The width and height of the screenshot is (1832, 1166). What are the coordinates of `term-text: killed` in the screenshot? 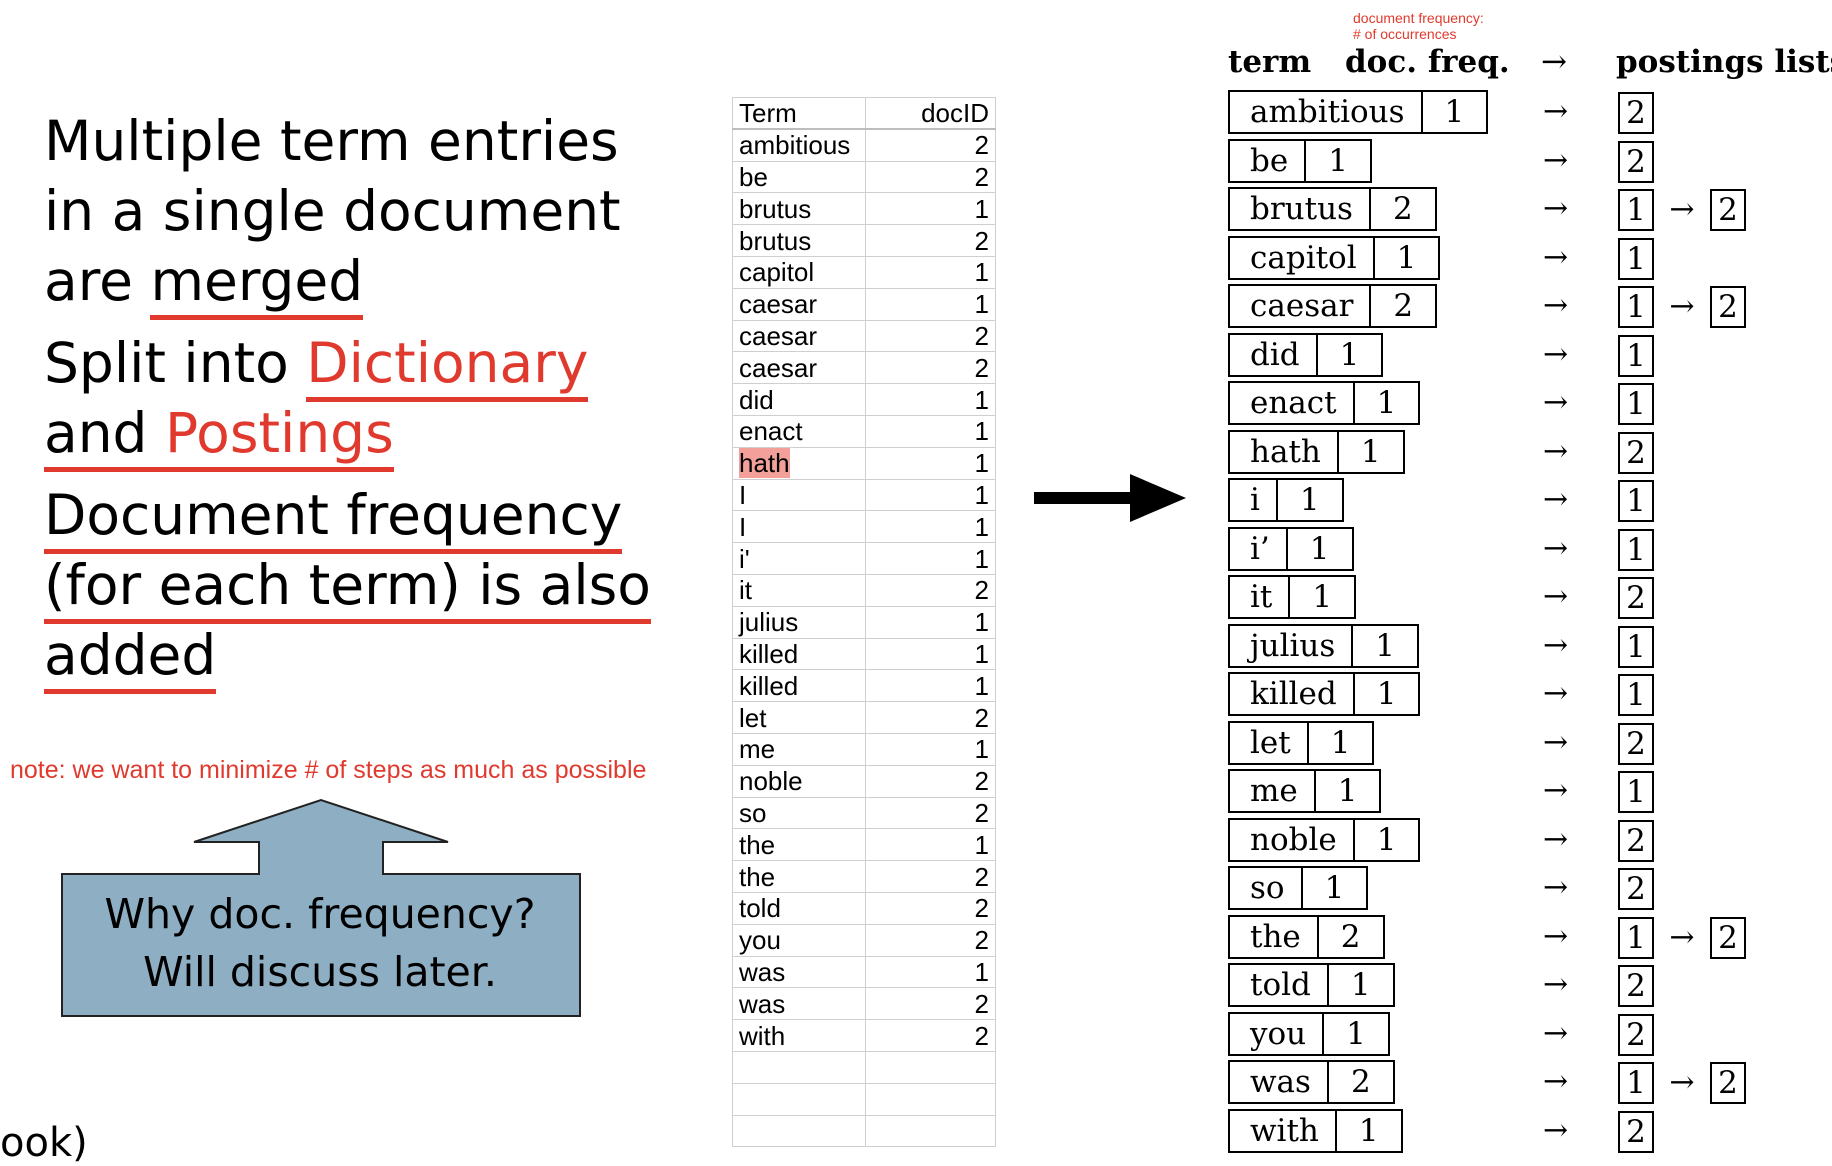 It's located at (769, 685).